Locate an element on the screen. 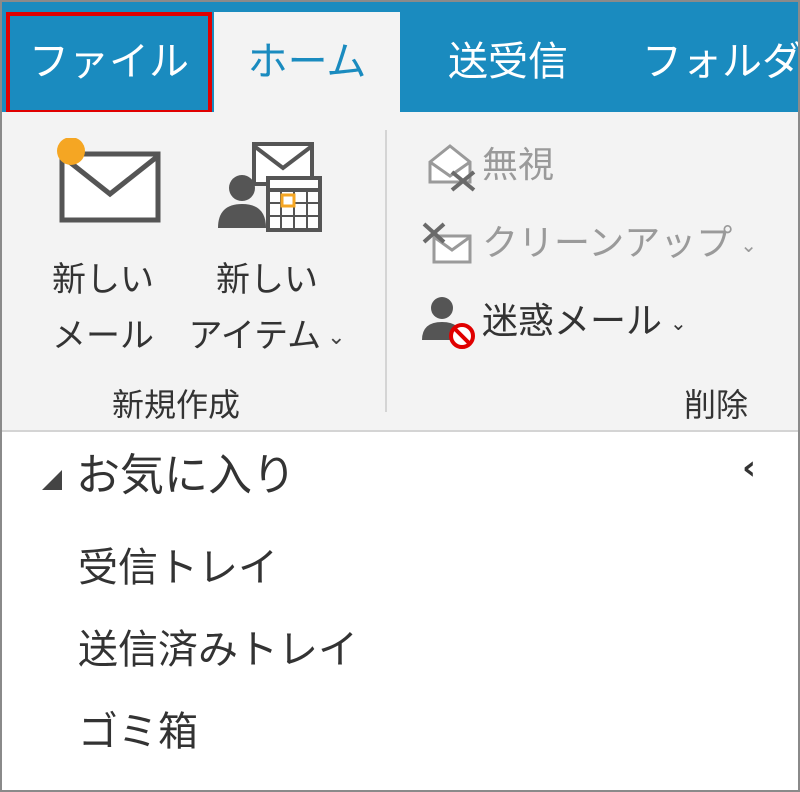 The image size is (800, 792). tab-folder: フォルダー is located at coordinates (720, 62).